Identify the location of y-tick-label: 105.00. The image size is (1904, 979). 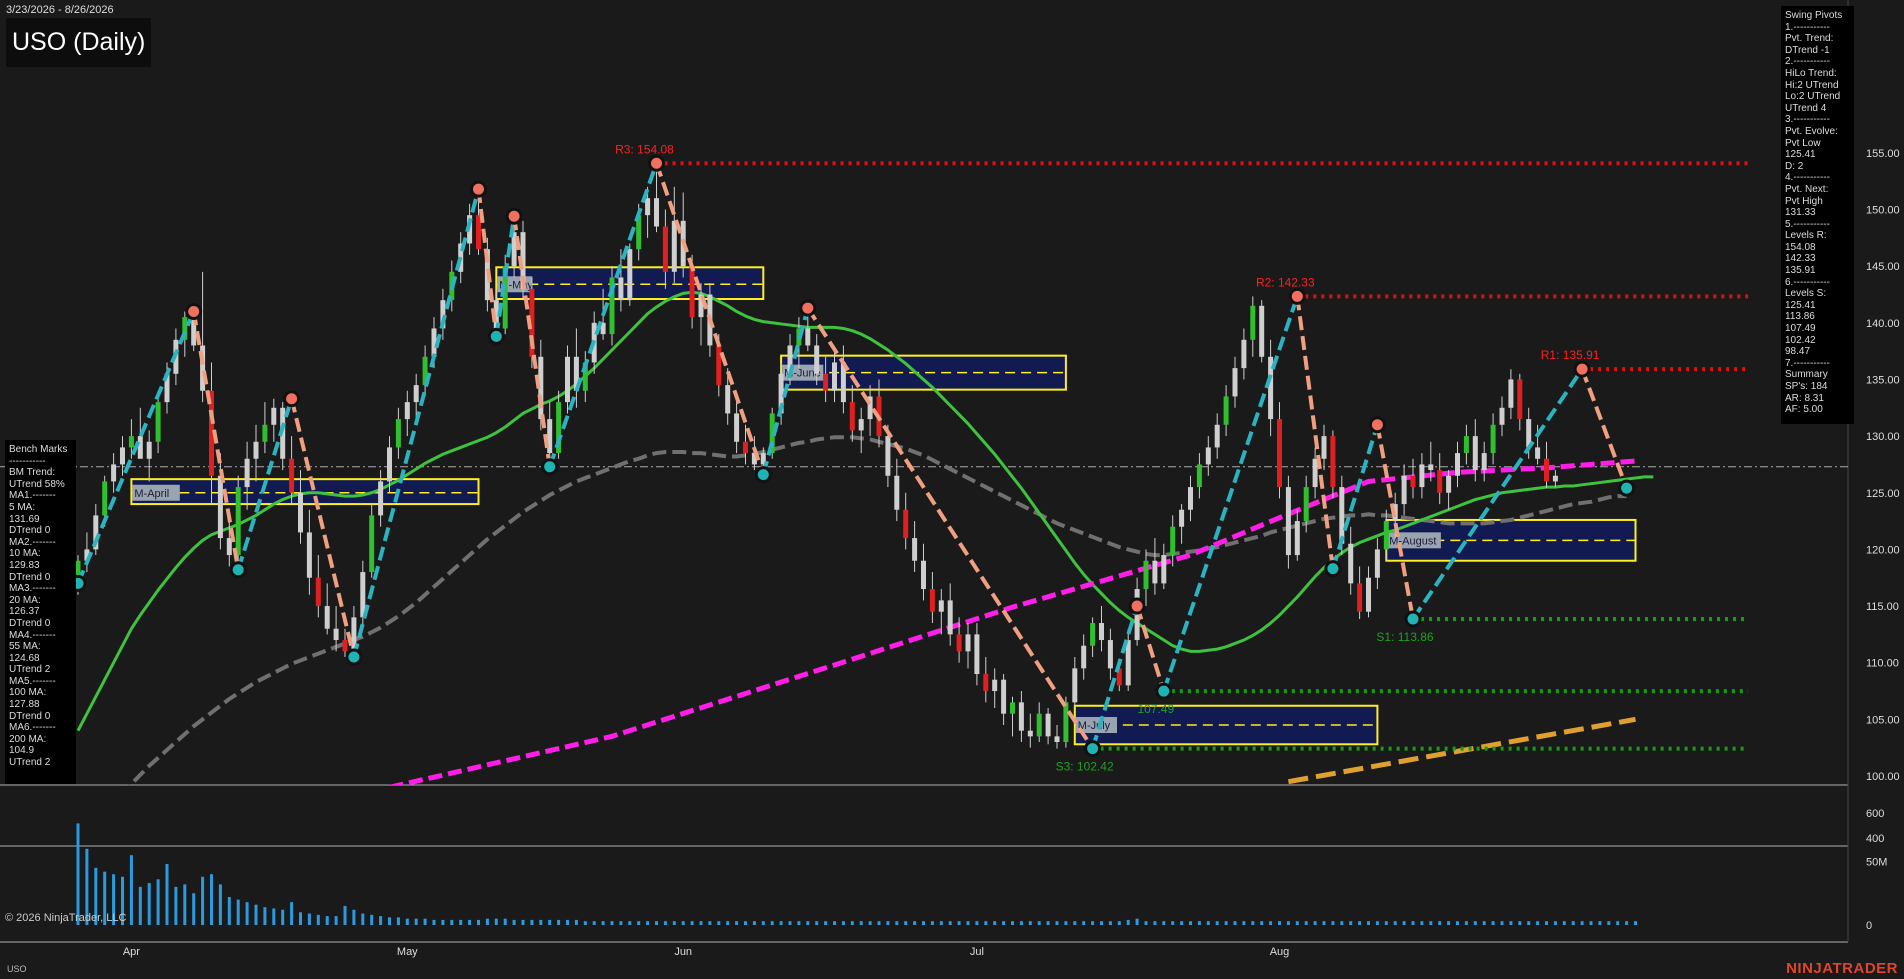
(1883, 720).